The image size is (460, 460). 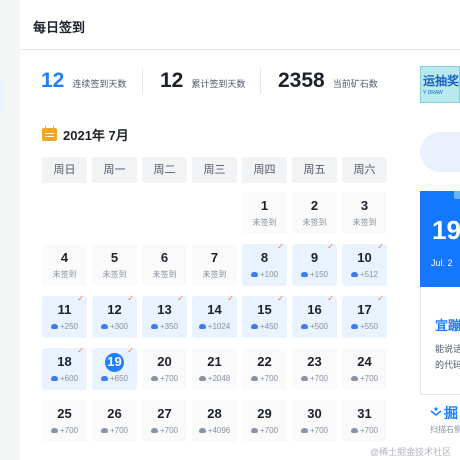 I want to click on calendar-day-cell: ✓ 18 +600, so click(x=64, y=368).